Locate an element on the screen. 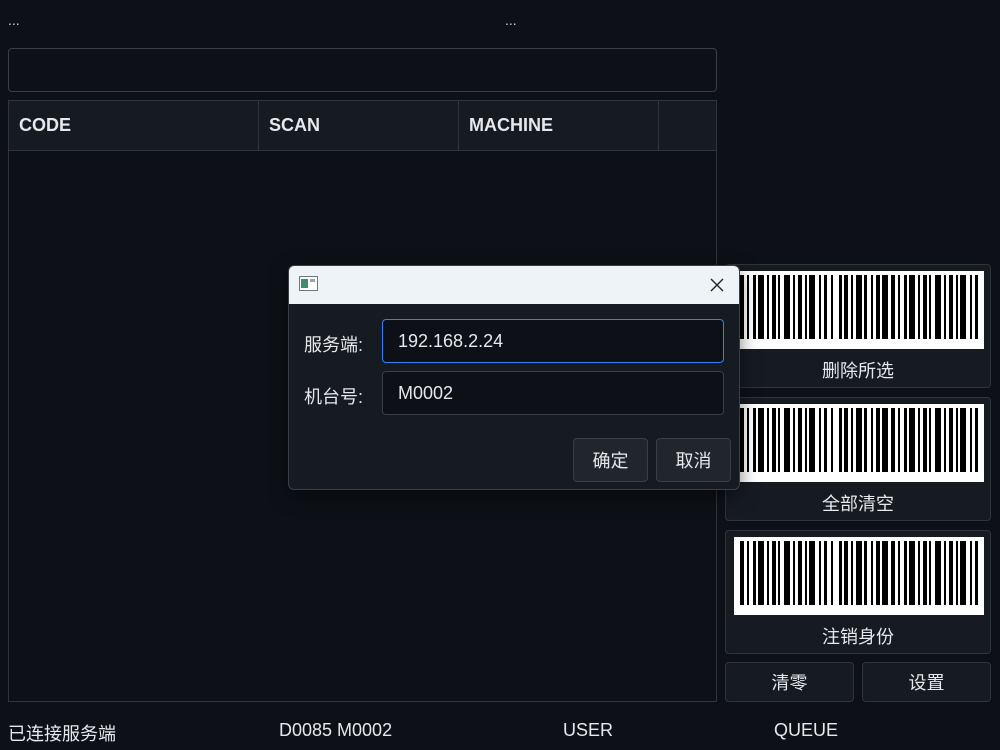  dialog-titlebar is located at coordinates (514, 285).